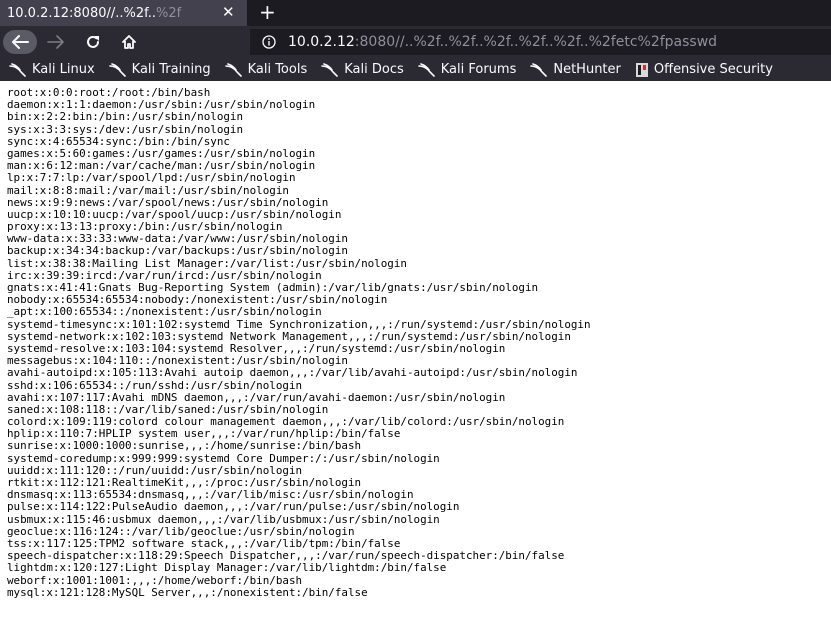 The height and width of the screenshot is (640, 831). I want to click on tab-title-fade: %2f, so click(169, 13).